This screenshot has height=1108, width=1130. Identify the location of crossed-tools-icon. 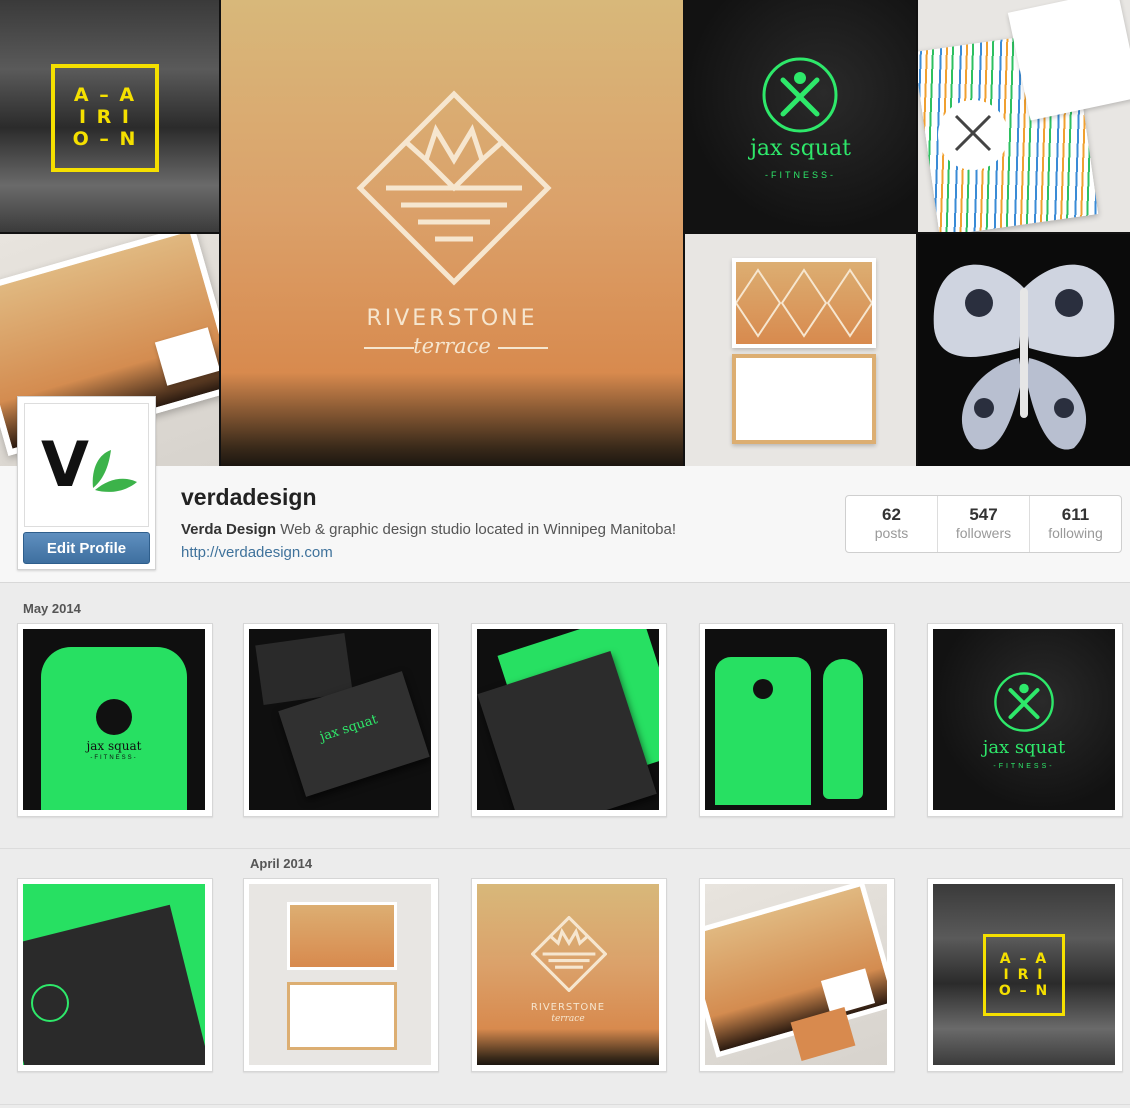
(973, 133).